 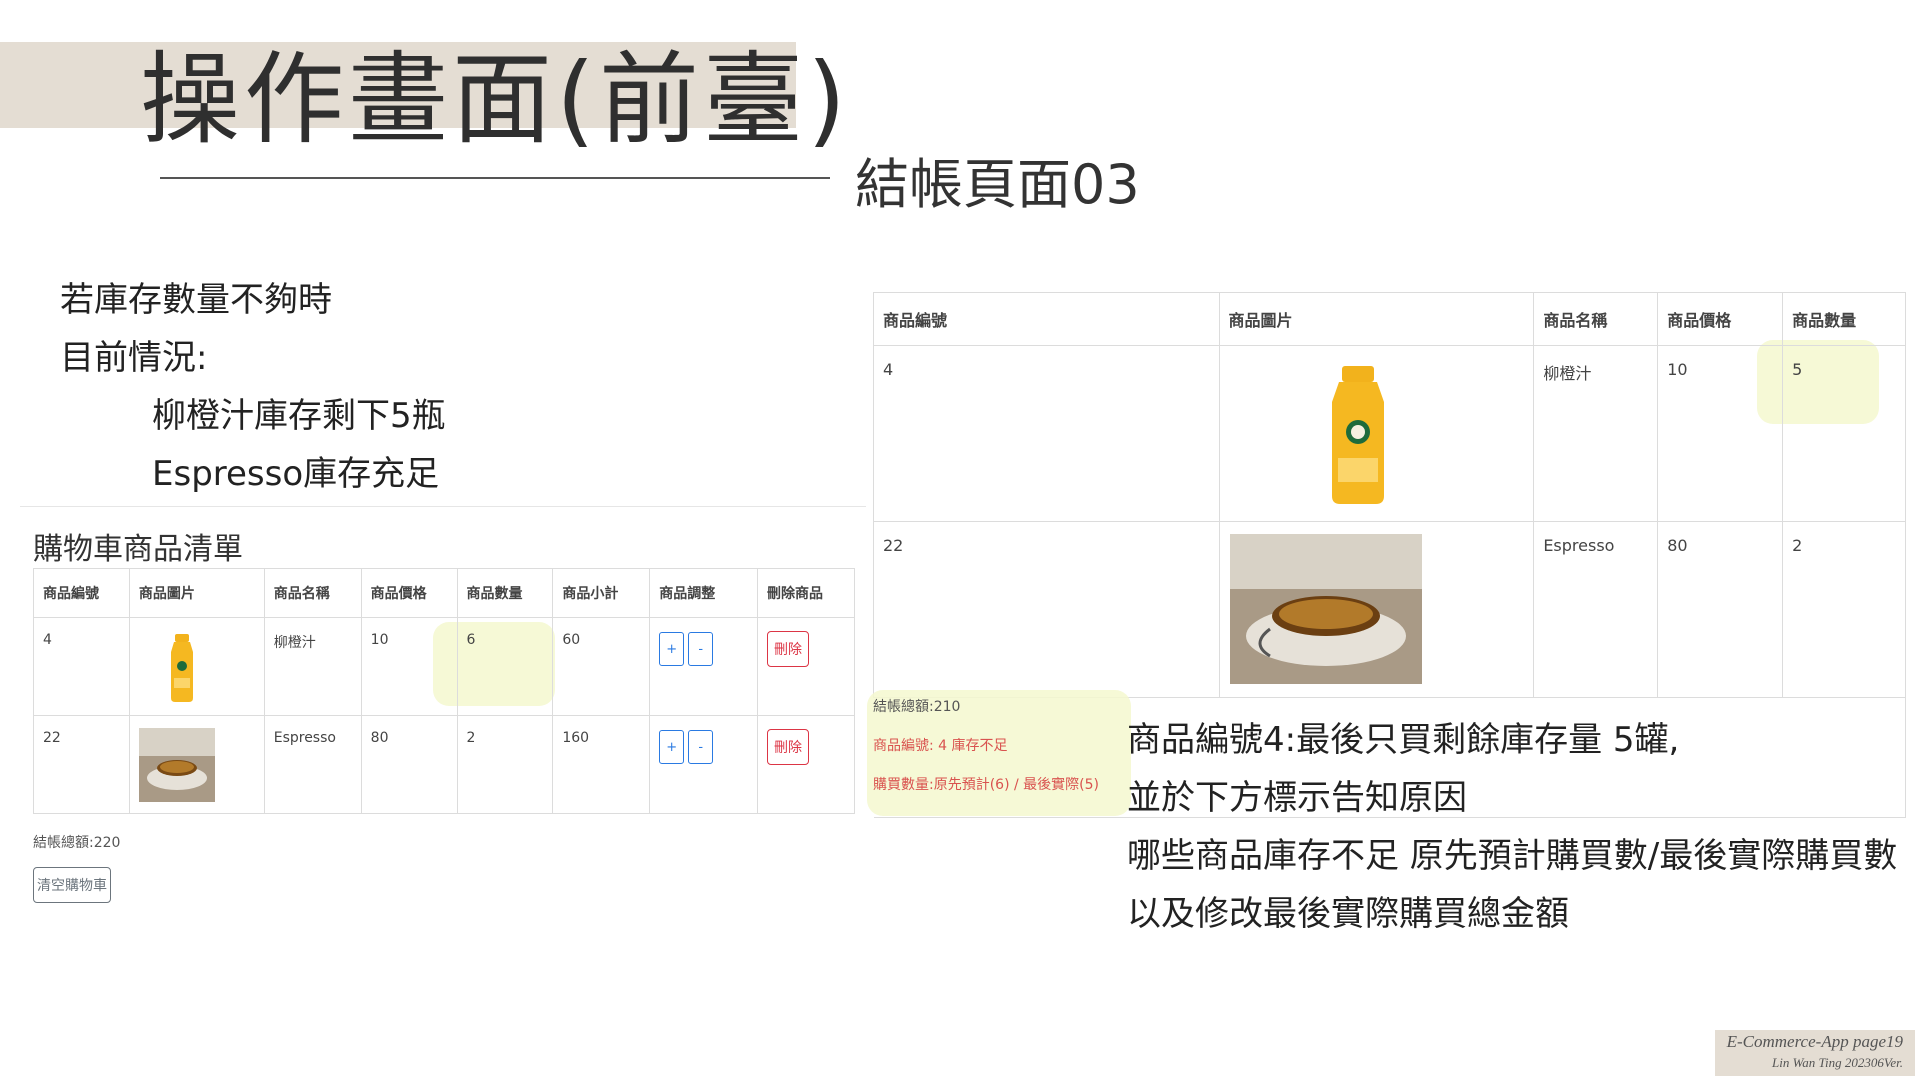 What do you see at coordinates (444, 764) in the screenshot?
I see `table-row: 22 Espresso 80 2 160 + - 刪除` at bounding box center [444, 764].